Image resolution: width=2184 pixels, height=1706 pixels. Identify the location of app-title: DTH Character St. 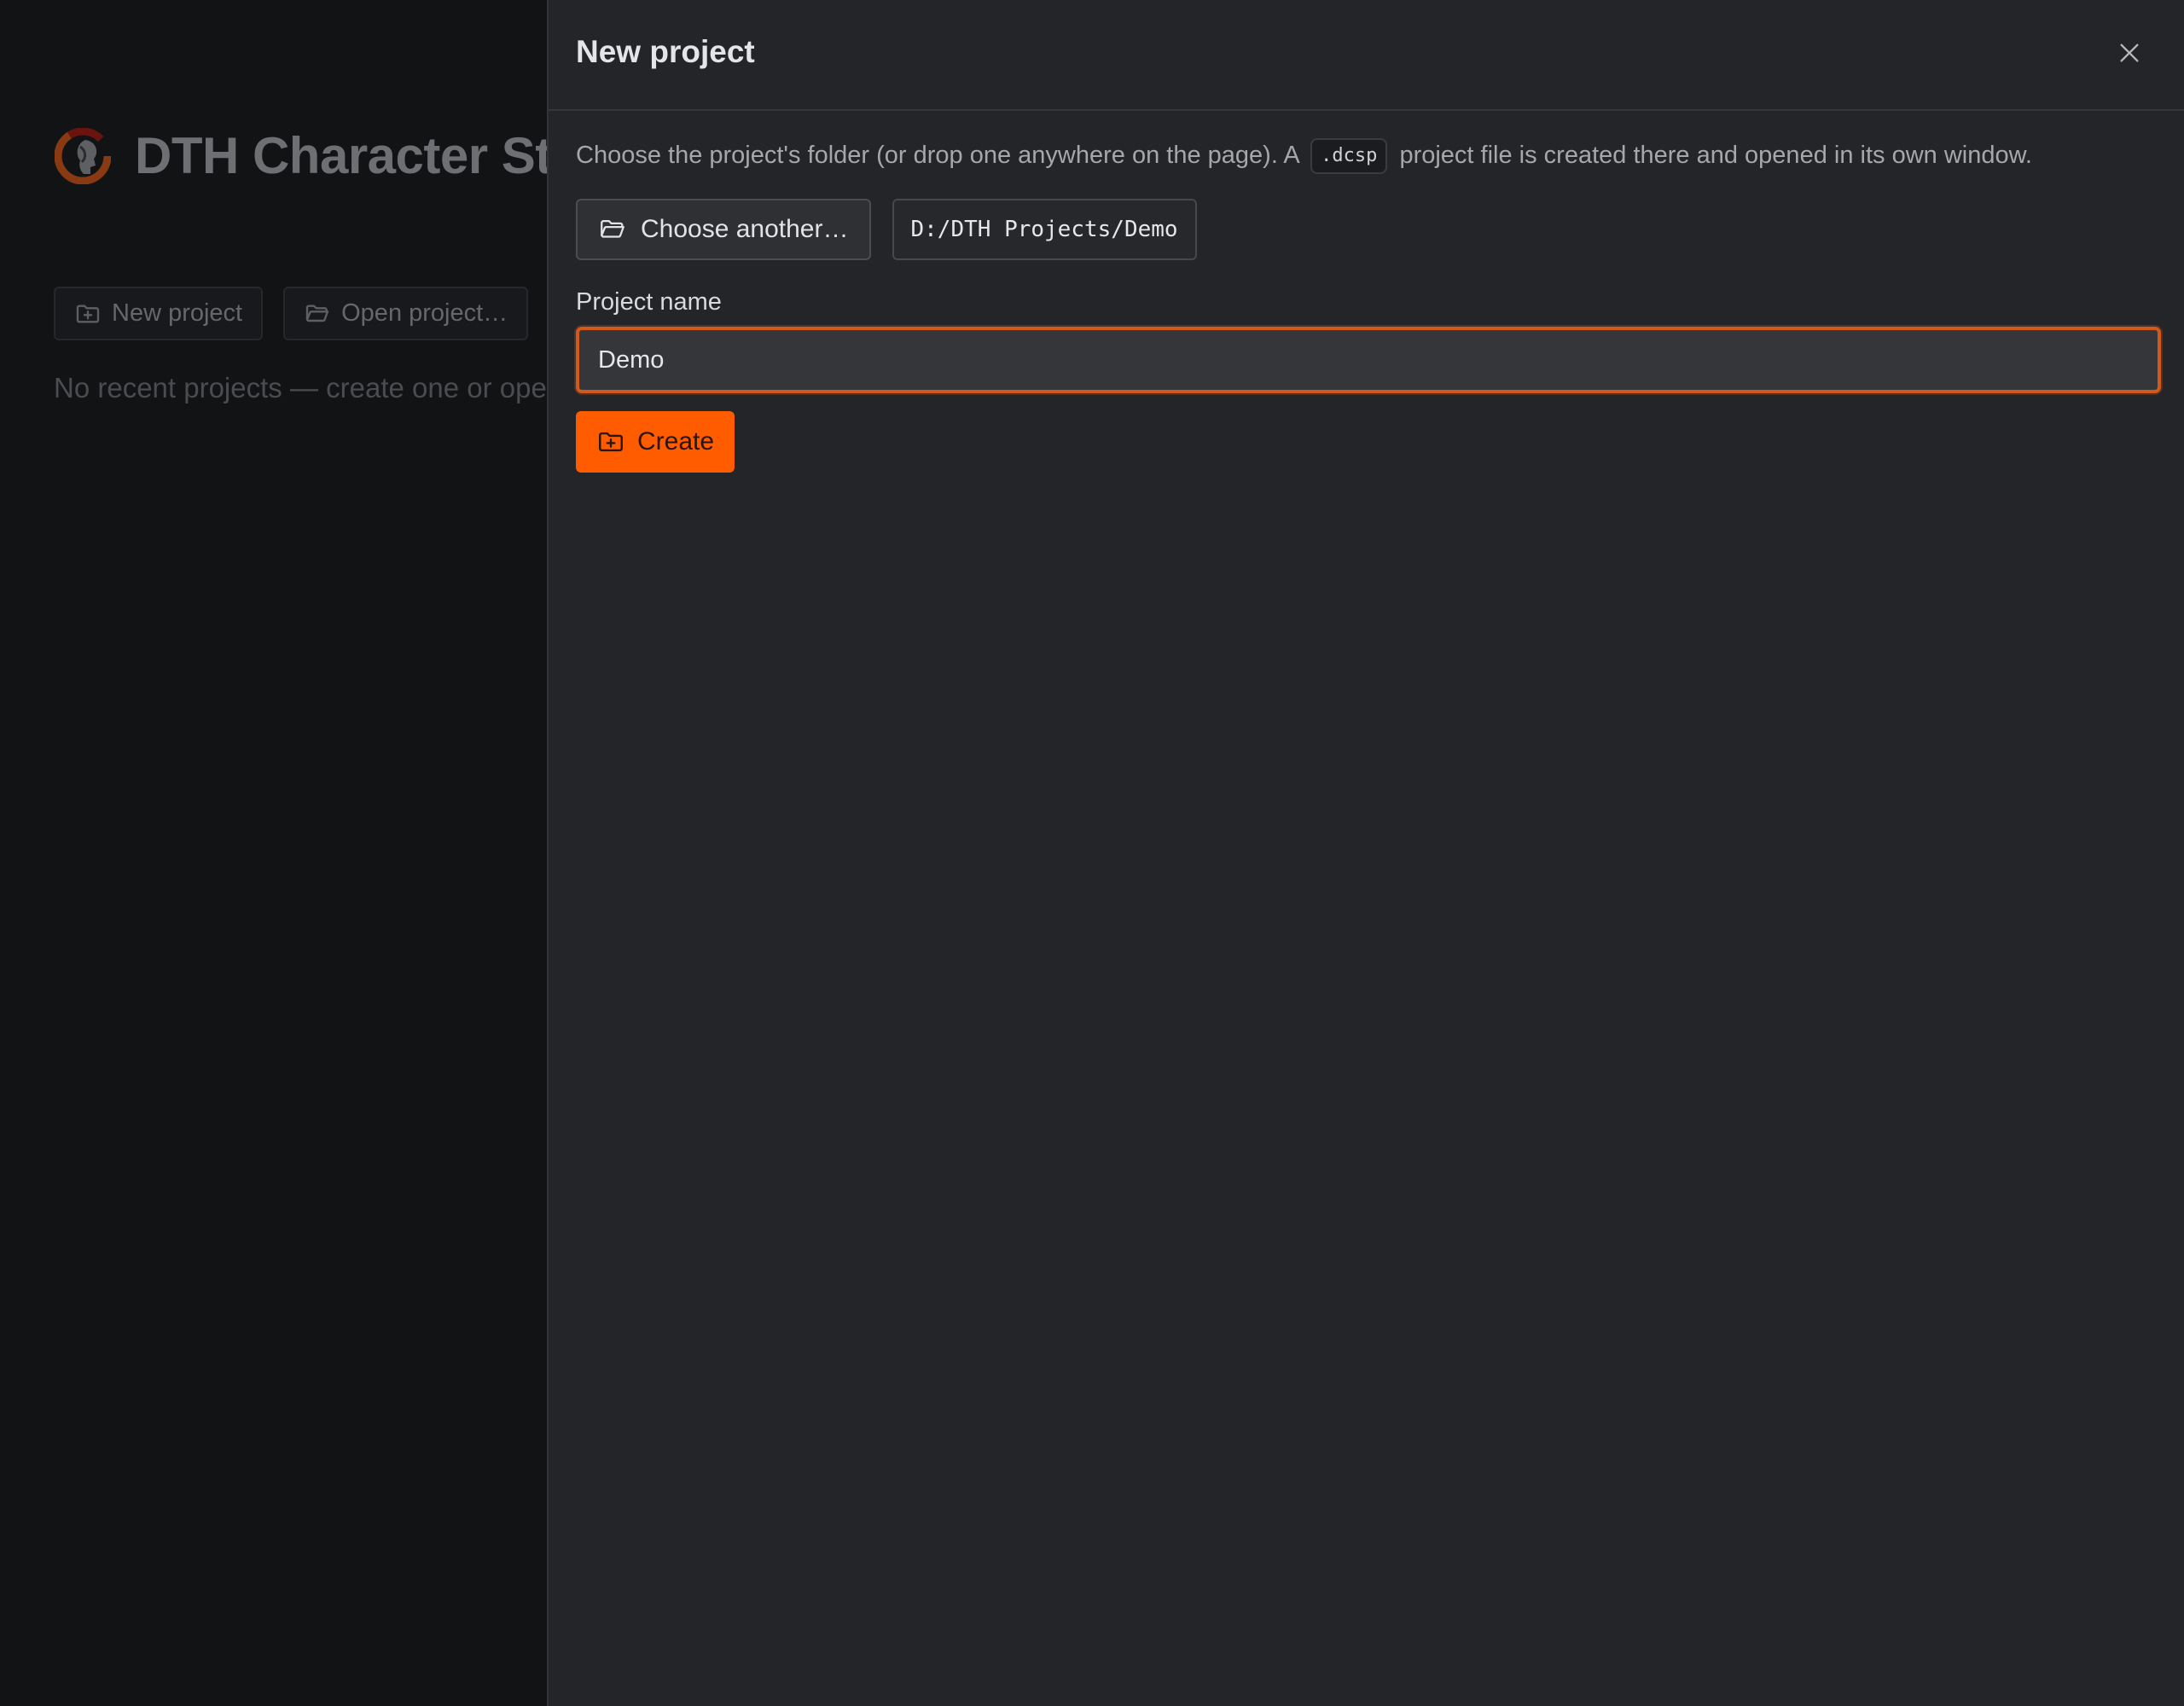
(341, 155).